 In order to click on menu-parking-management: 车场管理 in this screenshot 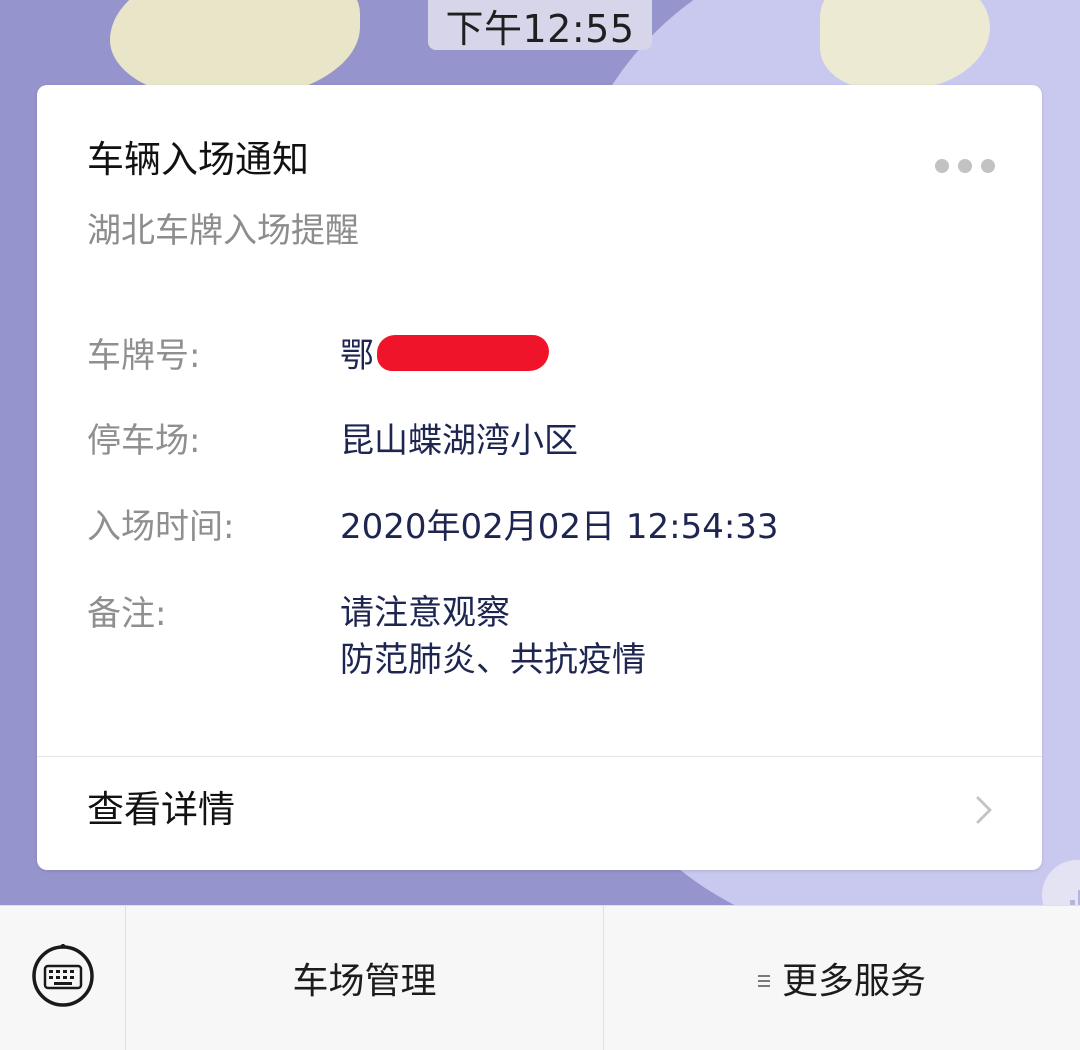, I will do `click(365, 978)`.